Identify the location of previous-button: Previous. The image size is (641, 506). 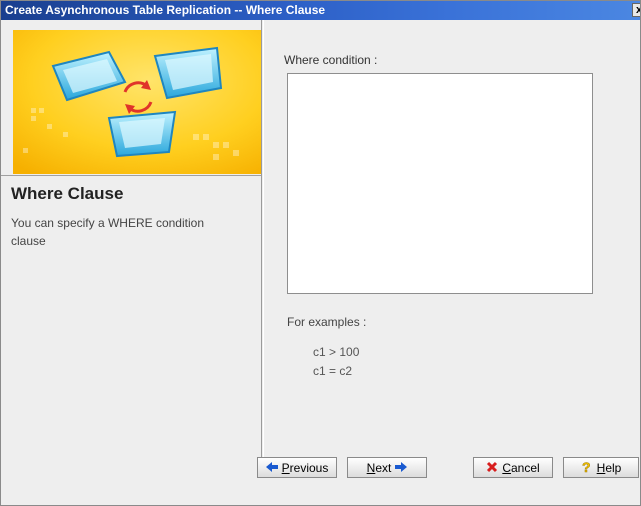
(297, 467).